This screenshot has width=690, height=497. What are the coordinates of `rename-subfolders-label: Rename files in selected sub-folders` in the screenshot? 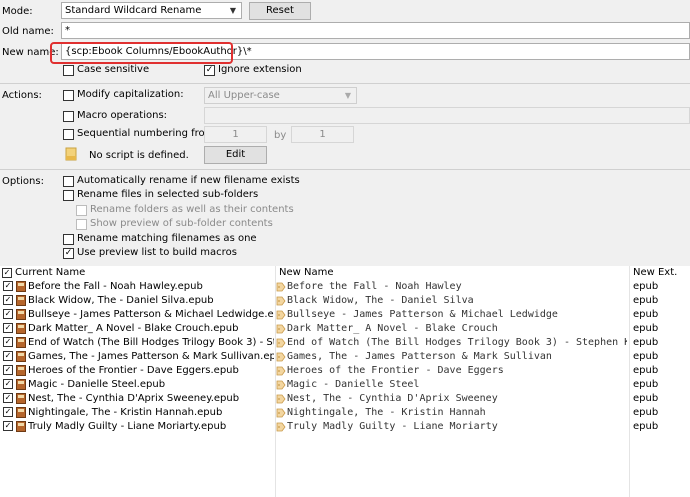 It's located at (168, 194).